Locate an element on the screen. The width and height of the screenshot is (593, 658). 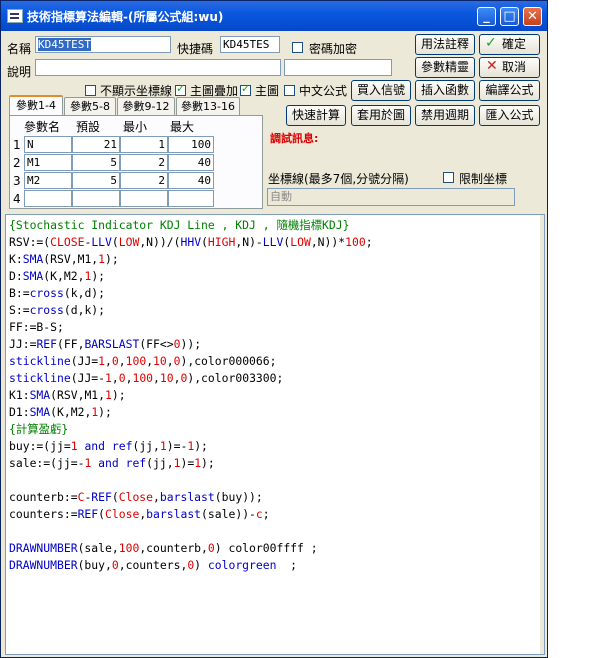
chinese-formula-checkbox is located at coordinates (289, 90).